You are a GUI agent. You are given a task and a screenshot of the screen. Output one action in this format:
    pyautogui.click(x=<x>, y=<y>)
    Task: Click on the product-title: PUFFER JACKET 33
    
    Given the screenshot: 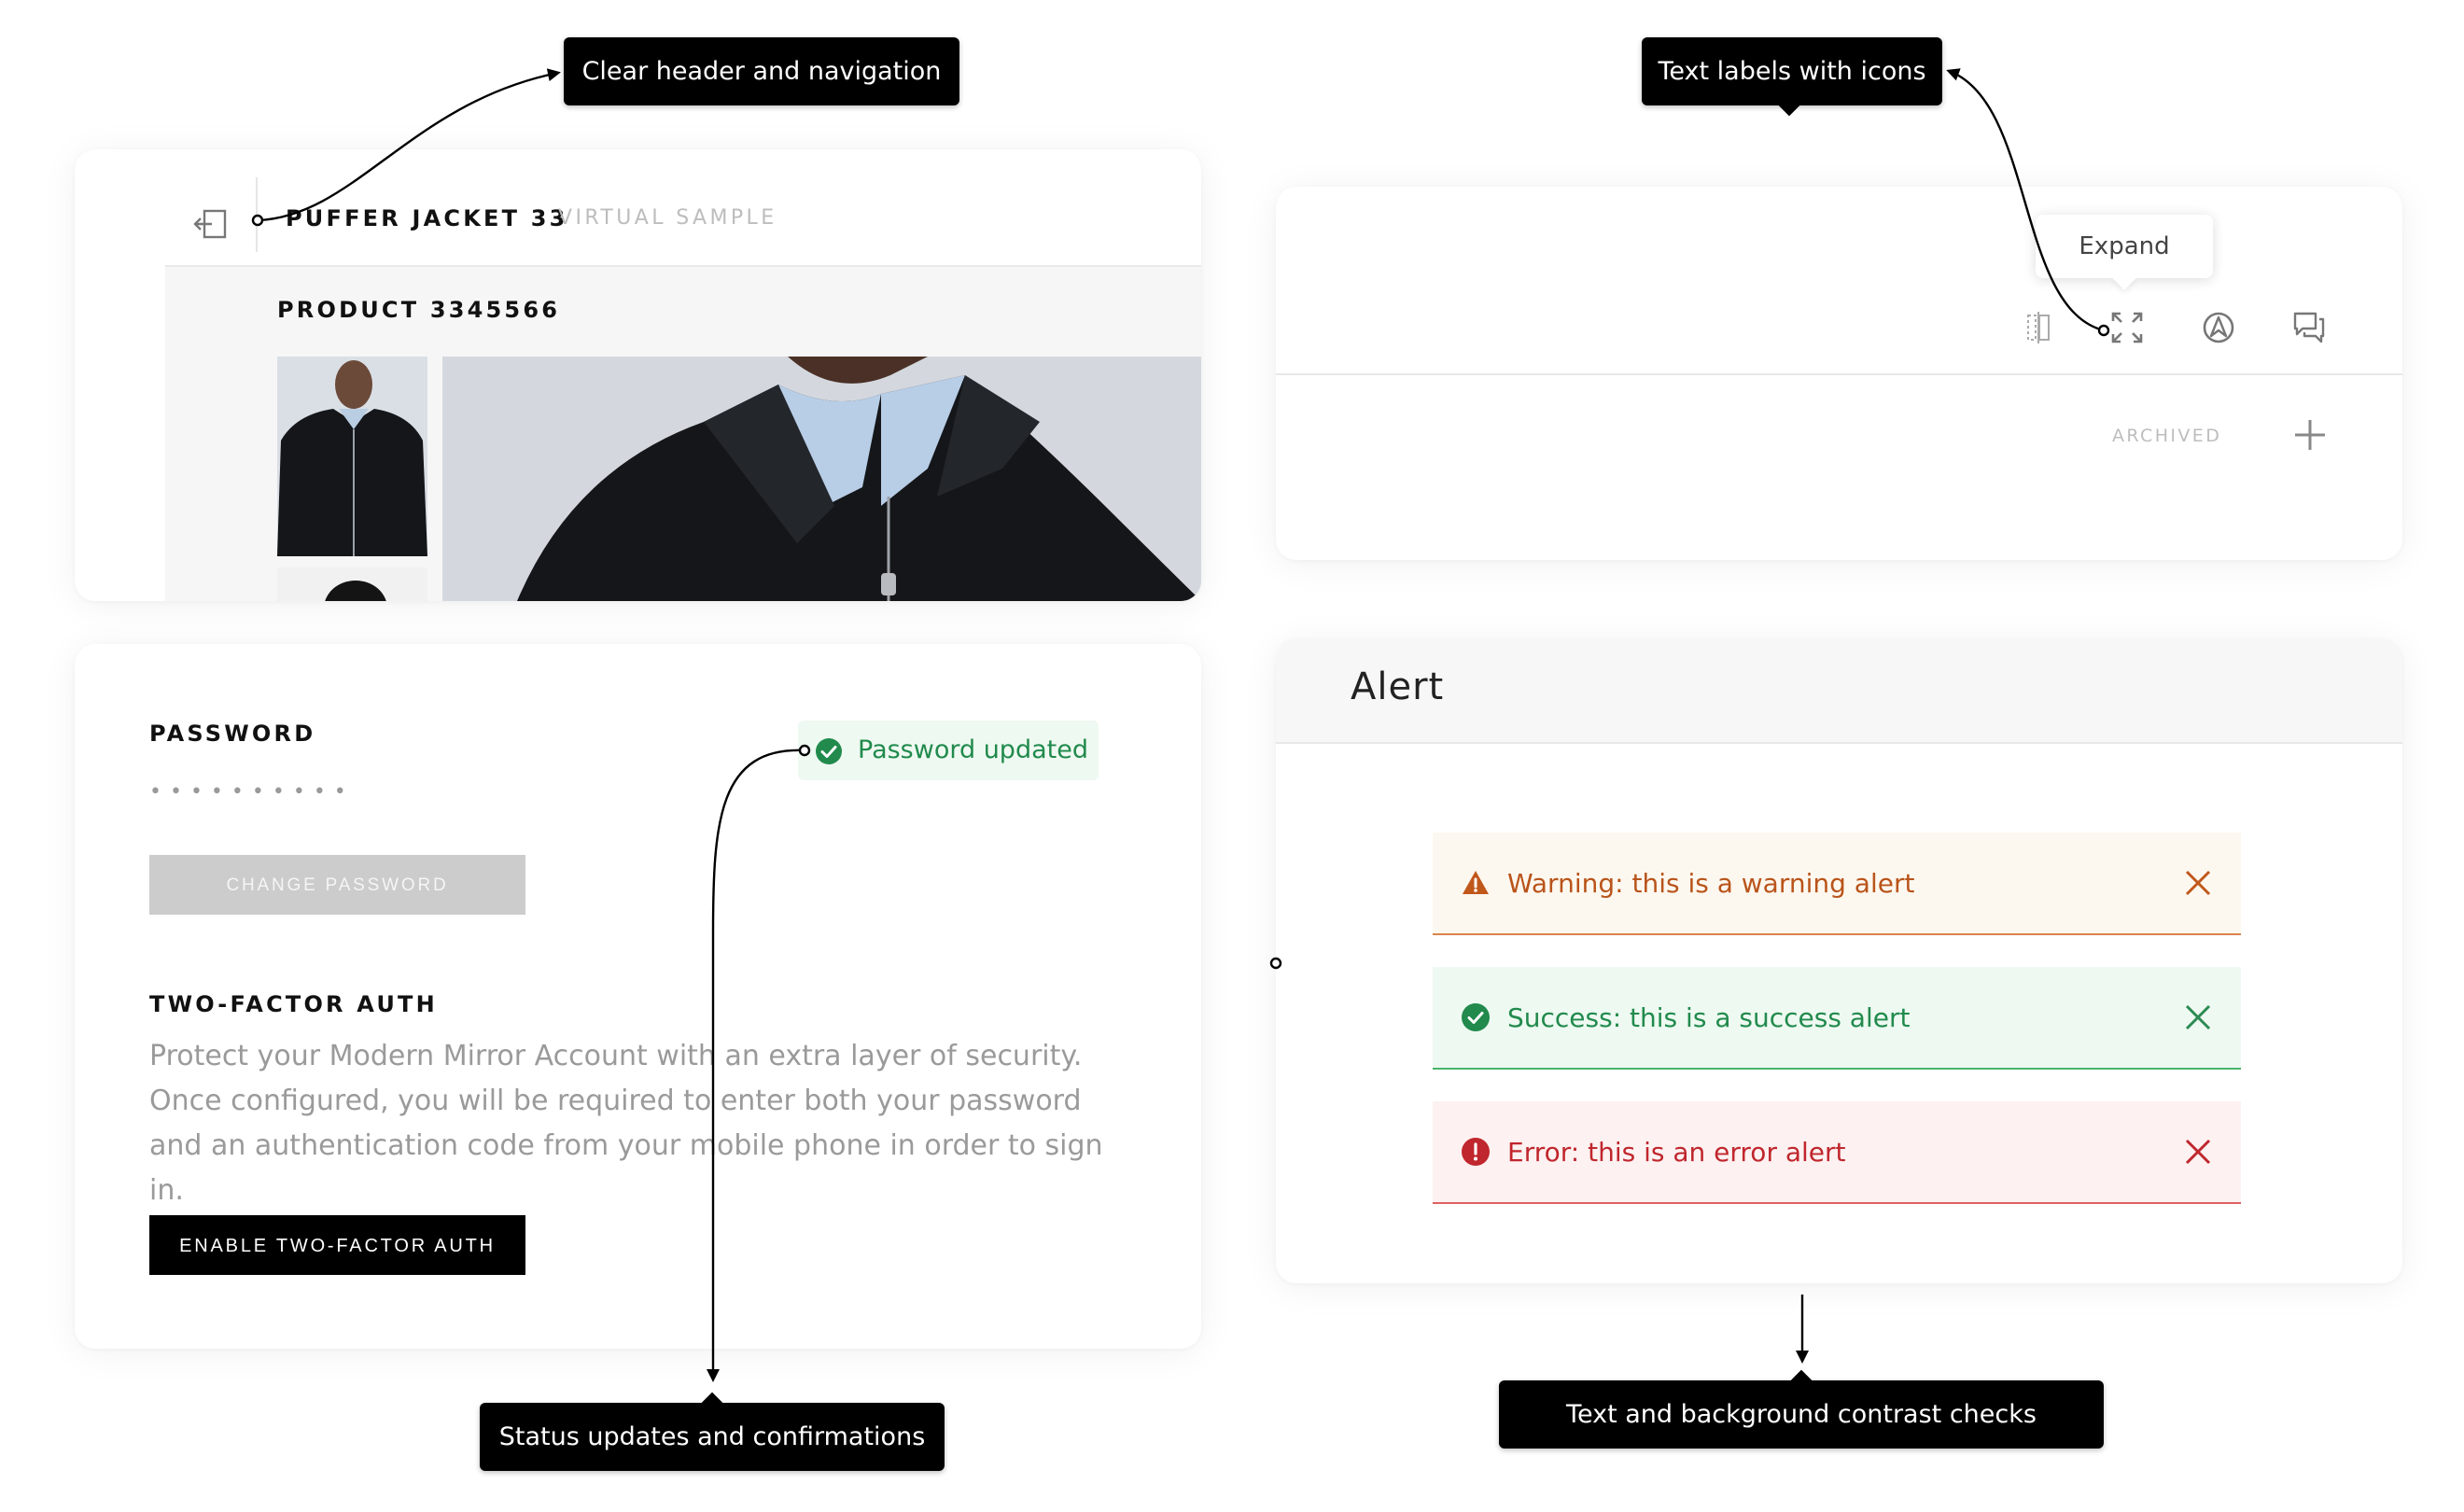 What is the action you would take?
    pyautogui.click(x=427, y=218)
    